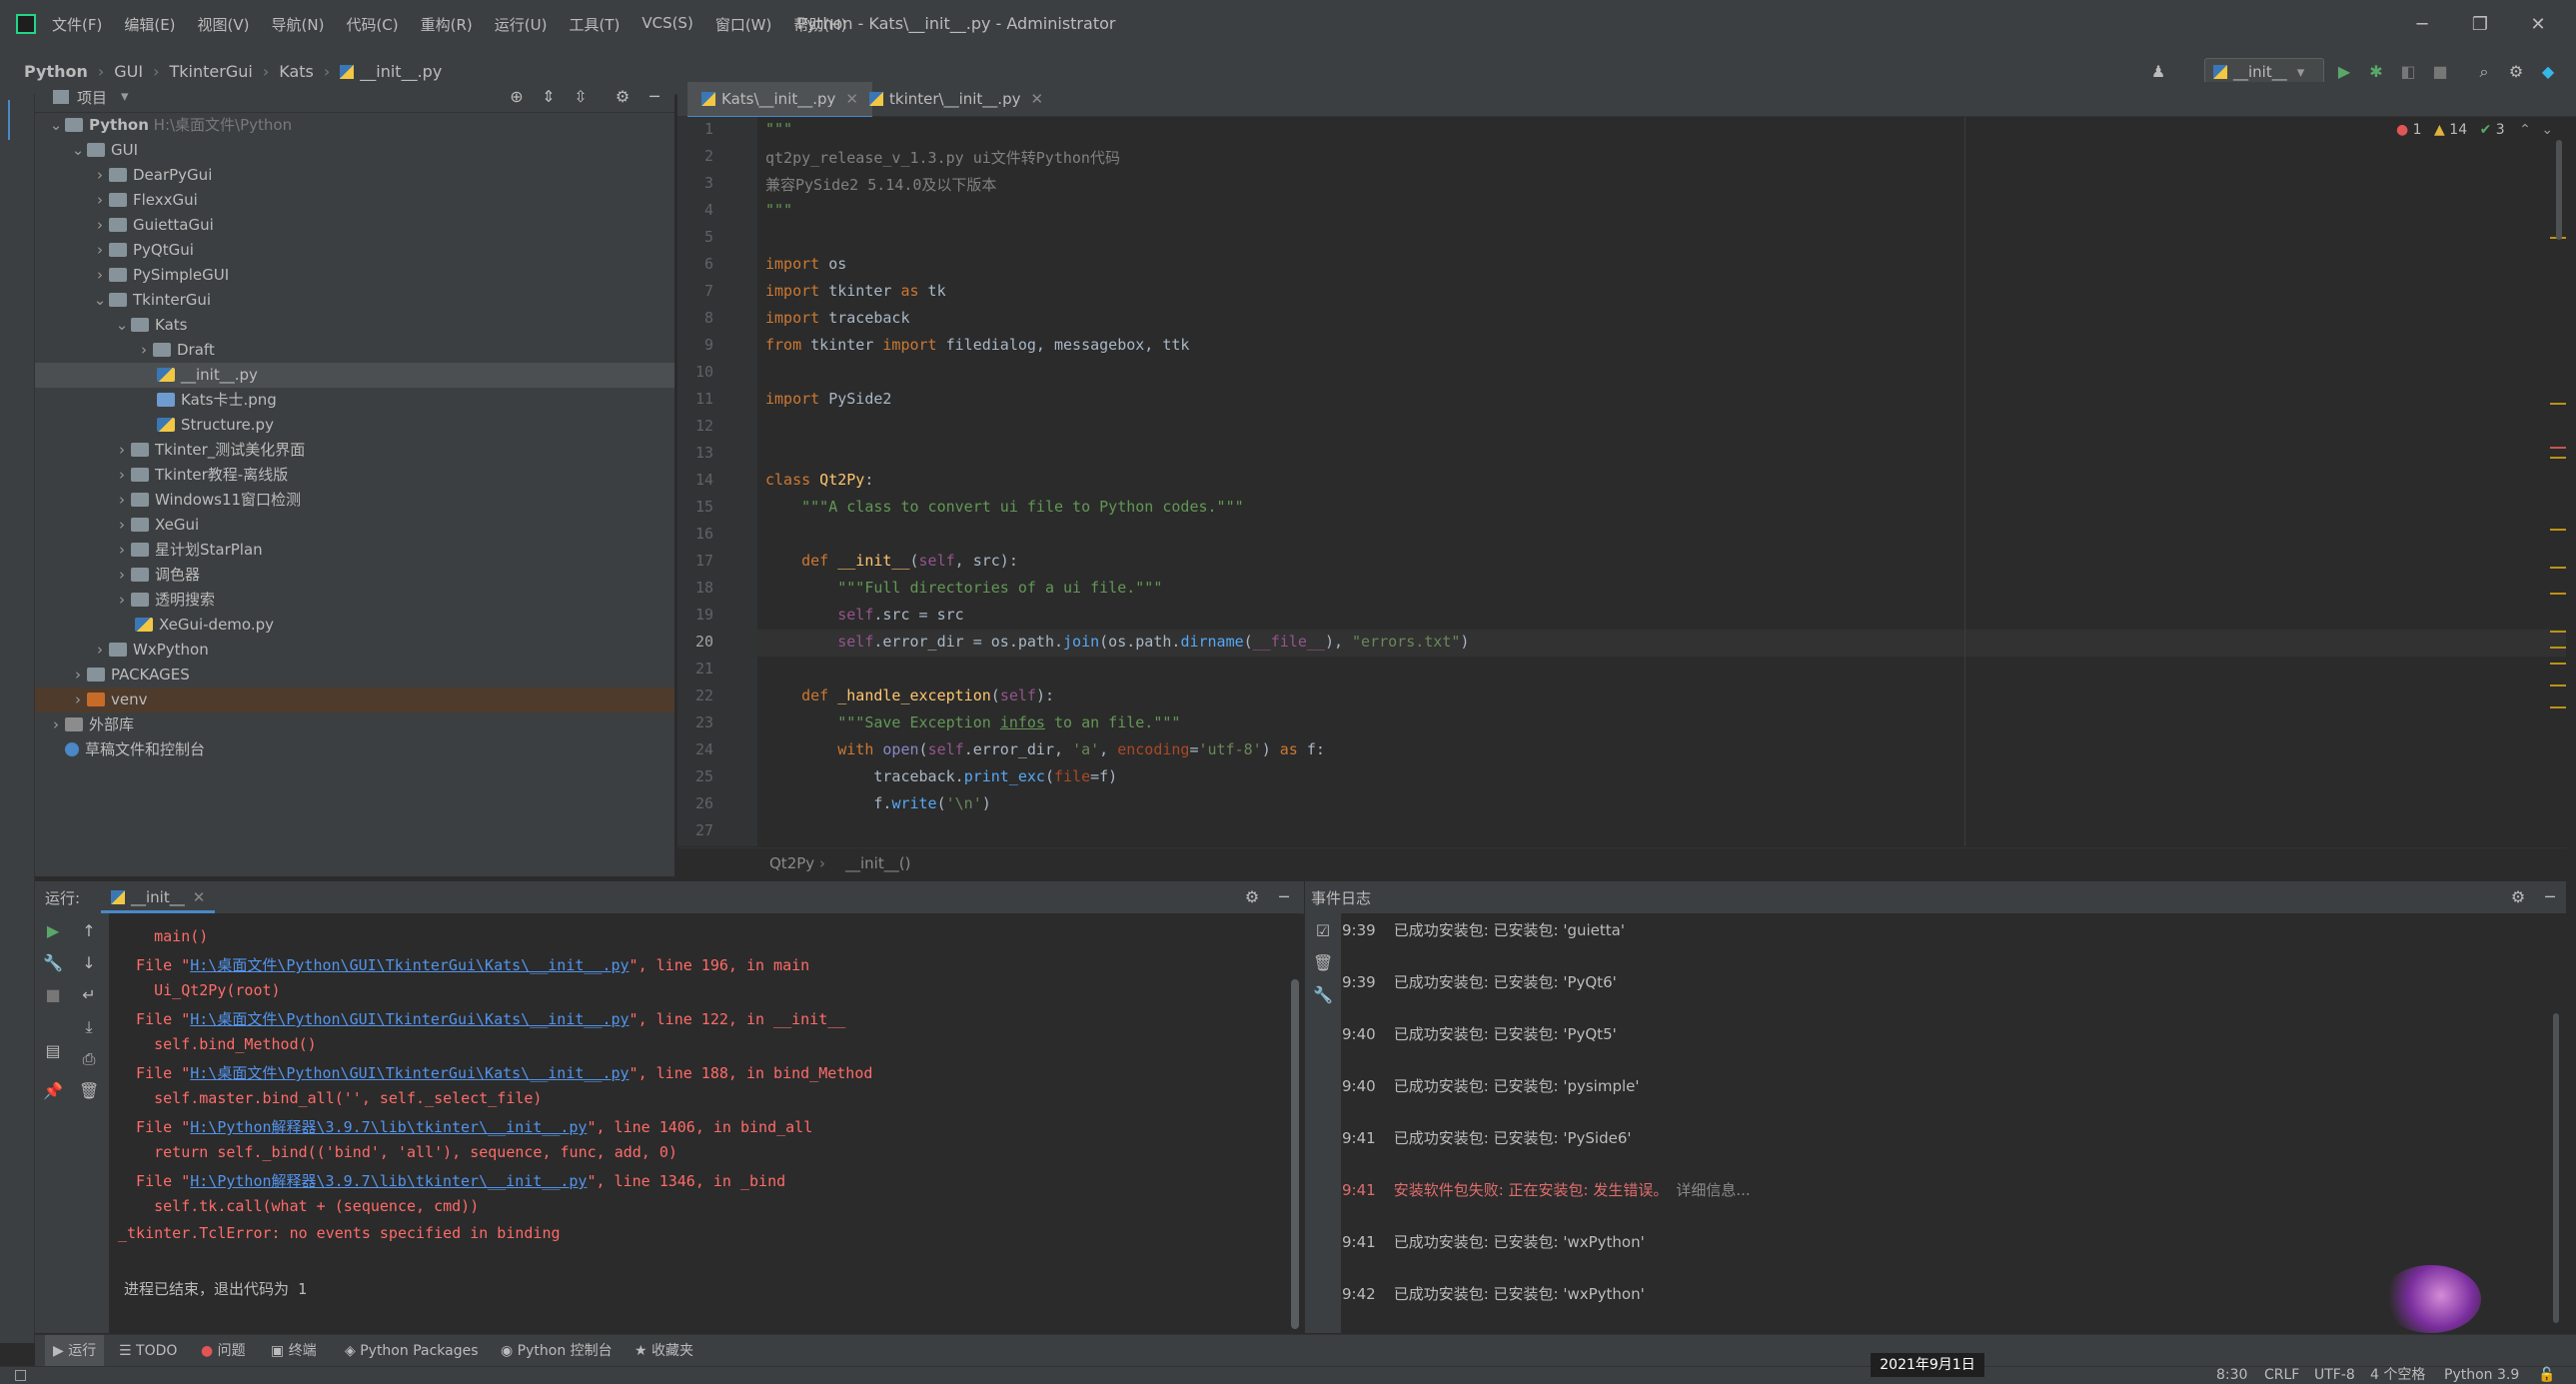 The image size is (2576, 1384). What do you see at coordinates (53, 963) in the screenshot?
I see `wrench-icon: 🔧` at bounding box center [53, 963].